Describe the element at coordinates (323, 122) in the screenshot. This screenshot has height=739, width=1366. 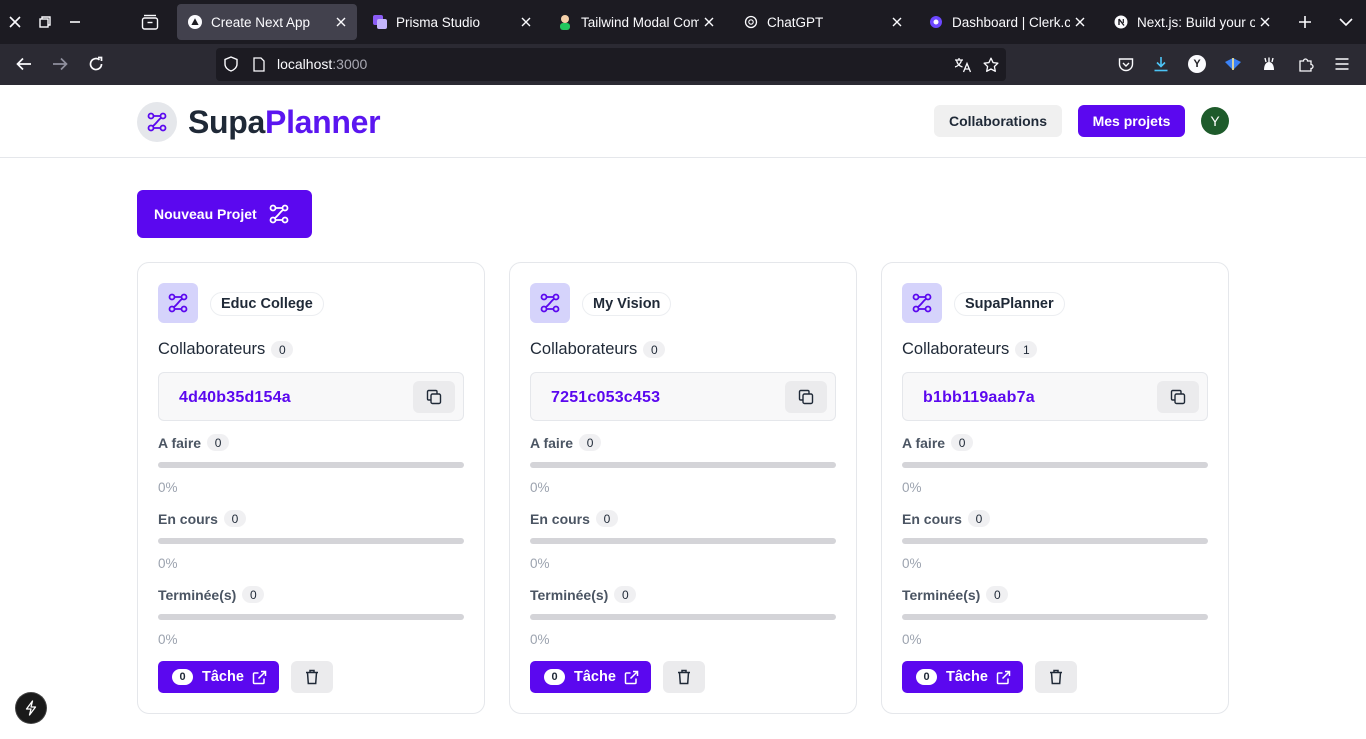
I see `brand-part-2: Planner` at that location.